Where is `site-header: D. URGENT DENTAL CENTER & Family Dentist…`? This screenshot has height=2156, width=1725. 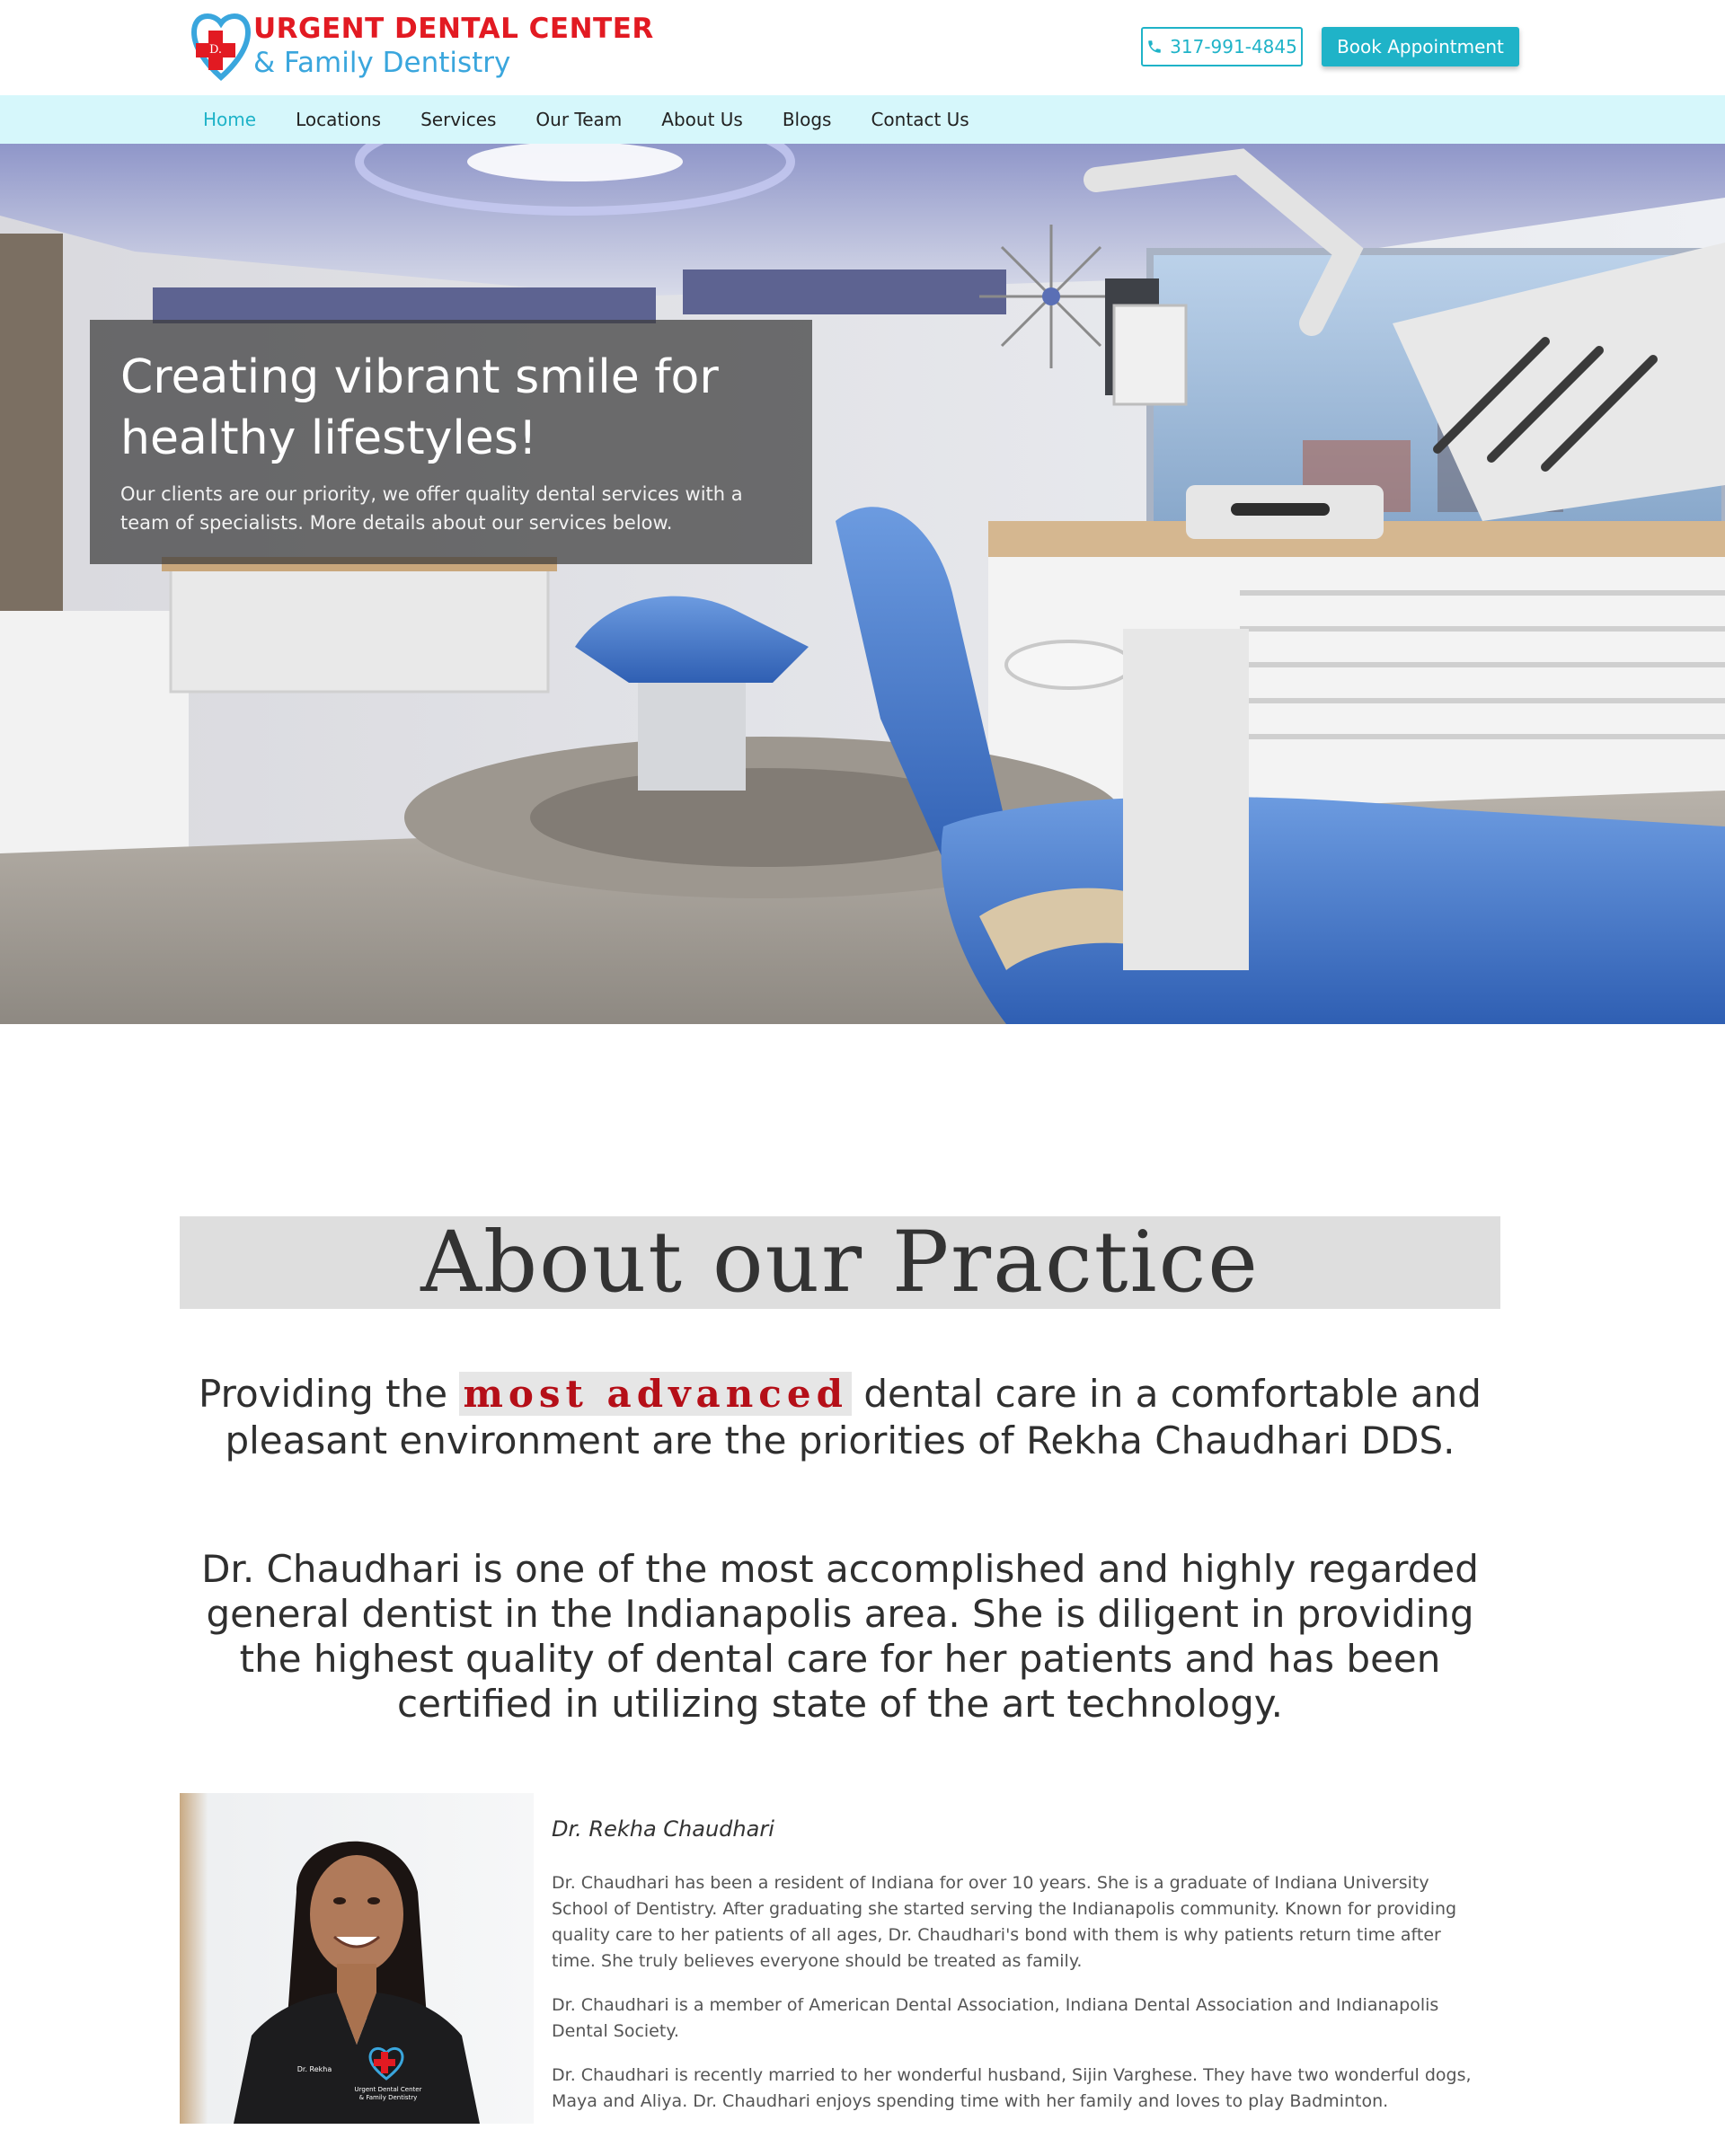 site-header: D. URGENT DENTAL CENTER & Family Dentist… is located at coordinates (862, 47).